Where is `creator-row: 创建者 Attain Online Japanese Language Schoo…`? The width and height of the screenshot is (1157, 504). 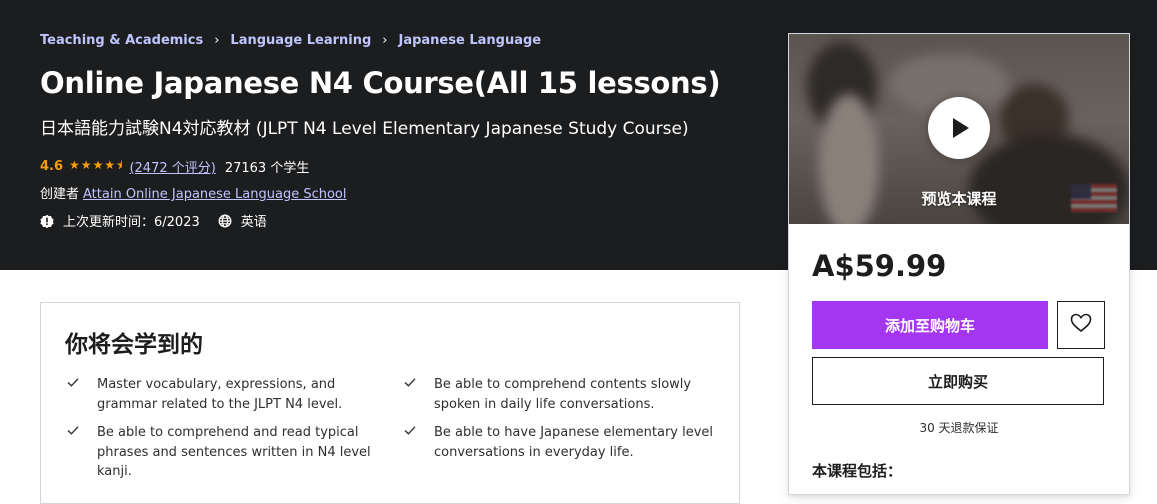 creator-row: 创建者 Attain Online Japanese Language Schoo… is located at coordinates (193, 192).